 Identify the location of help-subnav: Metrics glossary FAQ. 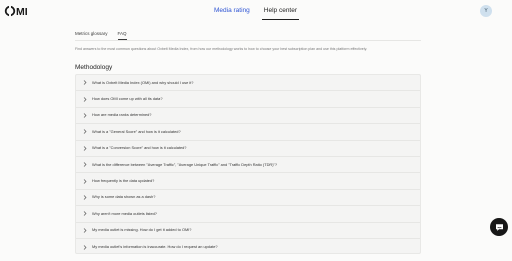
(101, 35).